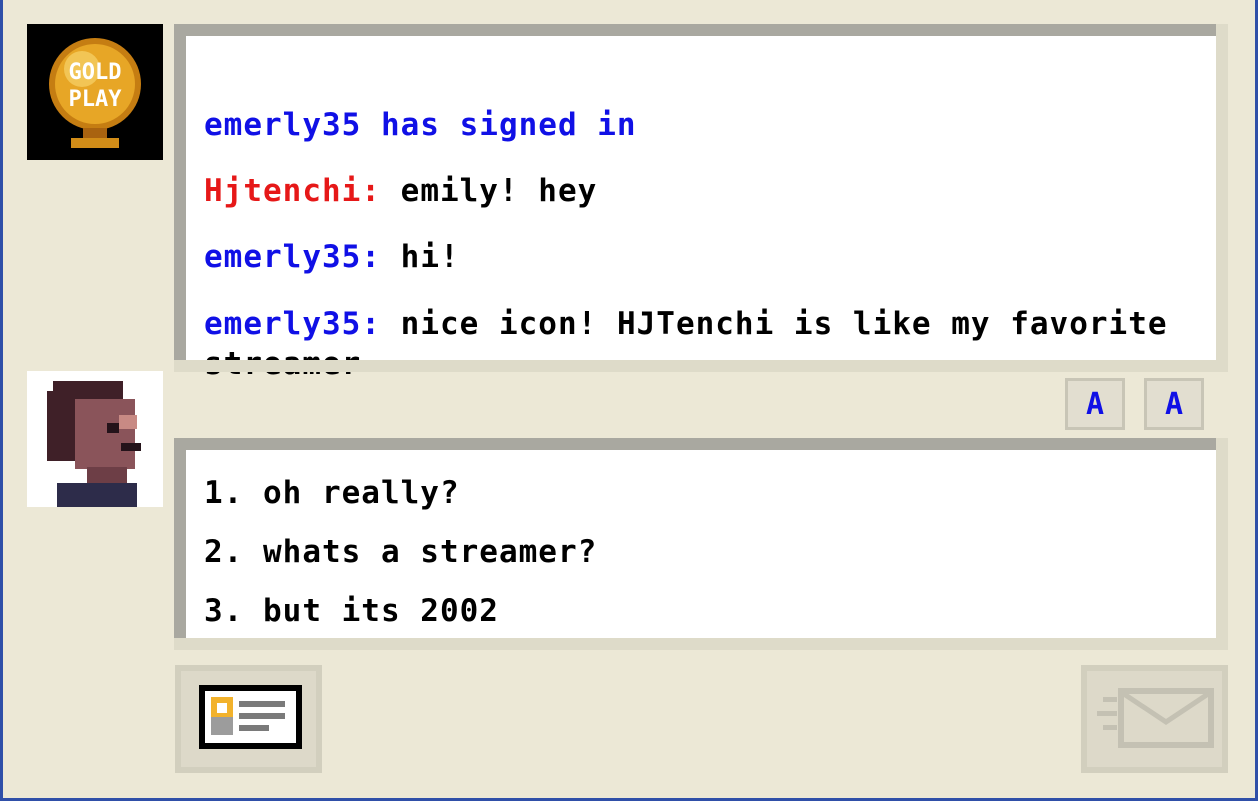 Image resolution: width=1258 pixels, height=801 pixels. I want to click on profile-button, so click(248, 719).